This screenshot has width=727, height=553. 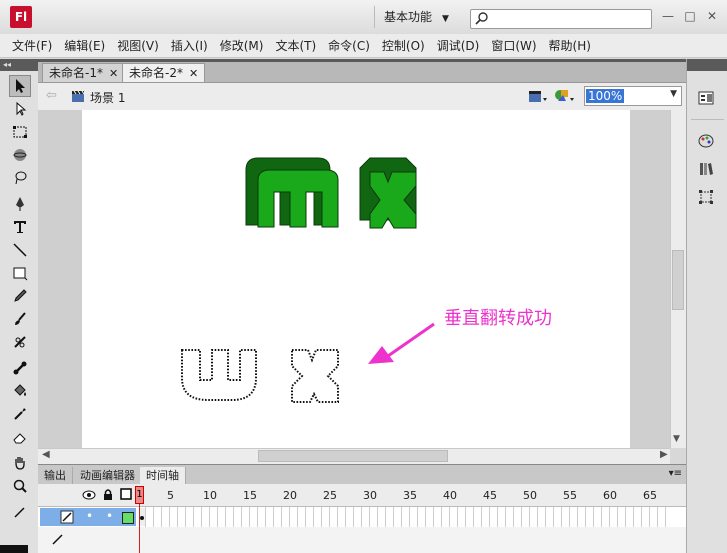 I want to click on library-icon, so click(x=706, y=169).